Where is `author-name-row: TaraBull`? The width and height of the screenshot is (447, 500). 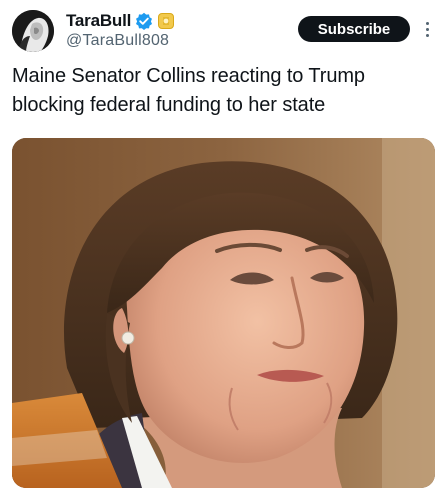 author-name-row: TaraBull is located at coordinates (120, 21).